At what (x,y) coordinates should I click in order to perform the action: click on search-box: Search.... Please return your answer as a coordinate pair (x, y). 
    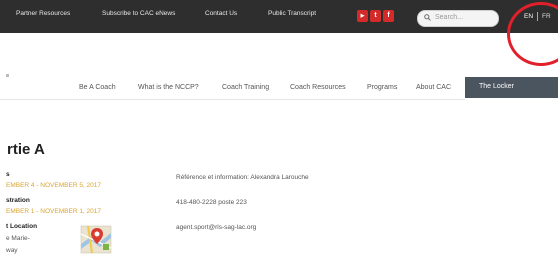
    Looking at the image, I should click on (458, 18).